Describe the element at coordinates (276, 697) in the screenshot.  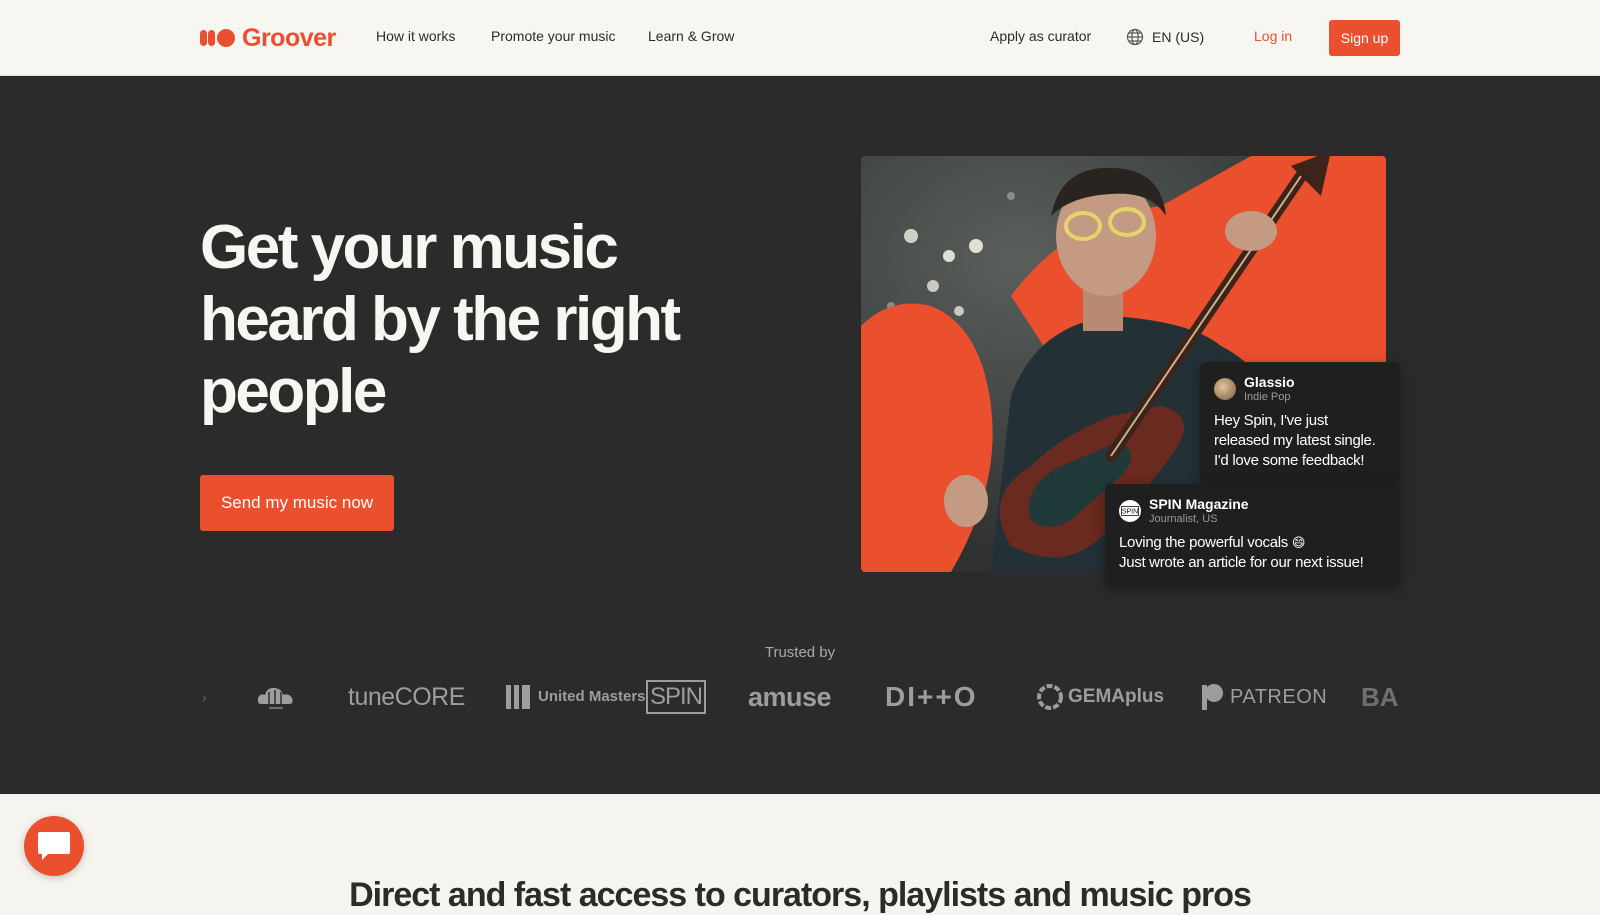
I see `cloud-partner-logo-icon` at that location.